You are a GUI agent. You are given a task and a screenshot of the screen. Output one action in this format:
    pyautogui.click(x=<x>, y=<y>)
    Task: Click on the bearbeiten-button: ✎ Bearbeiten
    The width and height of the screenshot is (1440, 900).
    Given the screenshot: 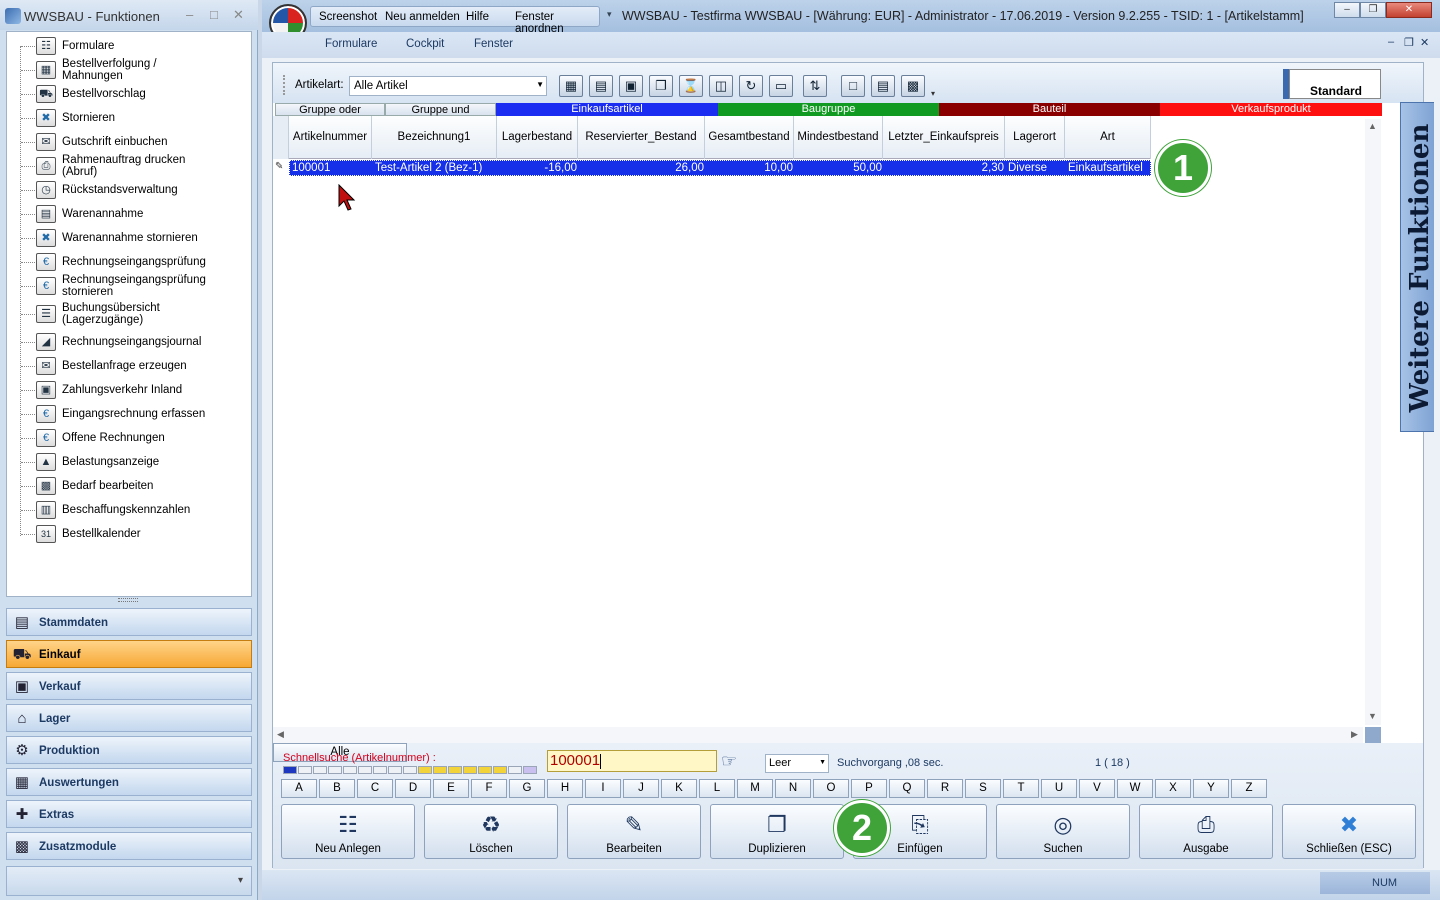 What is the action you would take?
    pyautogui.click(x=634, y=831)
    